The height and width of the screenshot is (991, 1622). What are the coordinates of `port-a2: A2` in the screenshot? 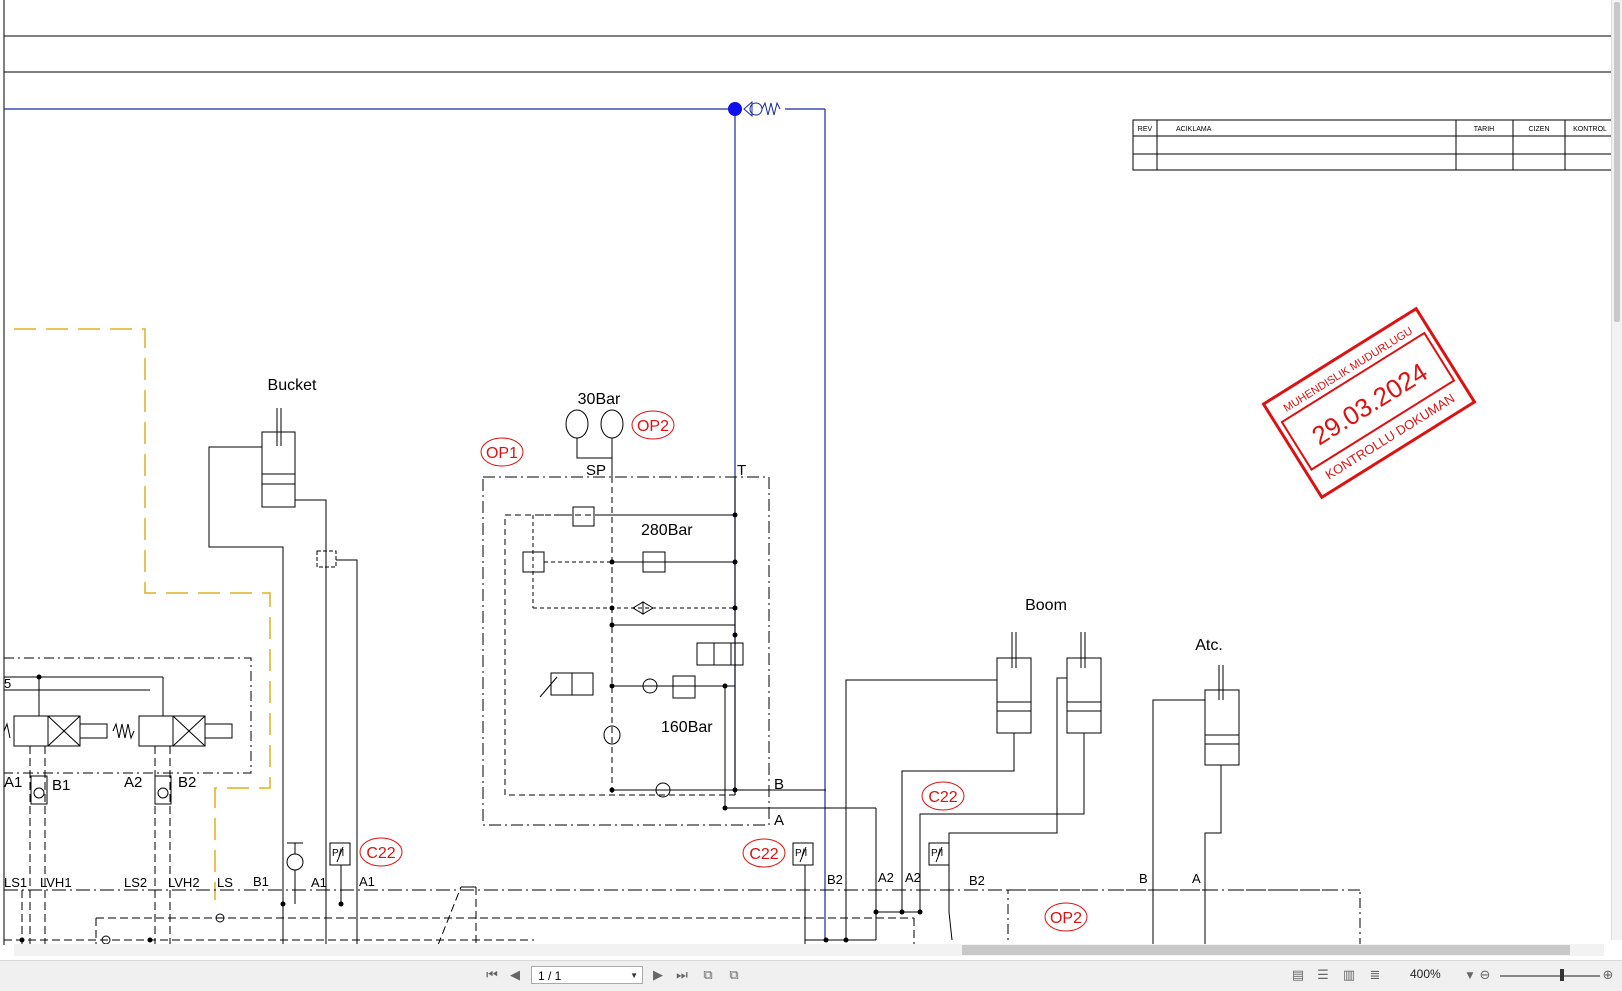 It's located at (133, 782).